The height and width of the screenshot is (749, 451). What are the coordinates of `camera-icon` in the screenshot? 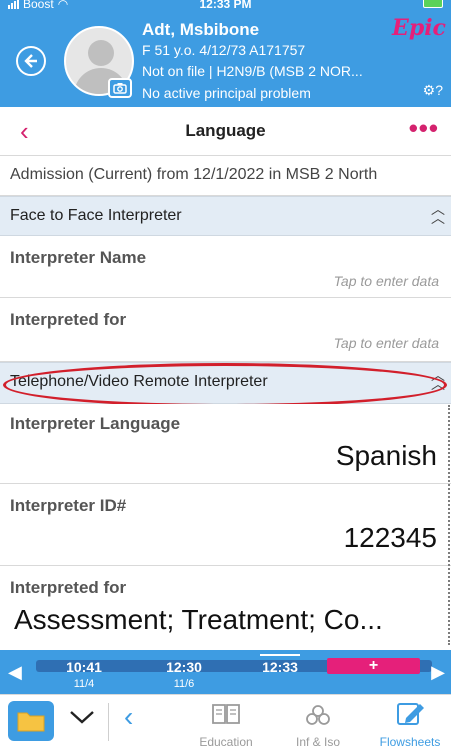 It's located at (120, 88).